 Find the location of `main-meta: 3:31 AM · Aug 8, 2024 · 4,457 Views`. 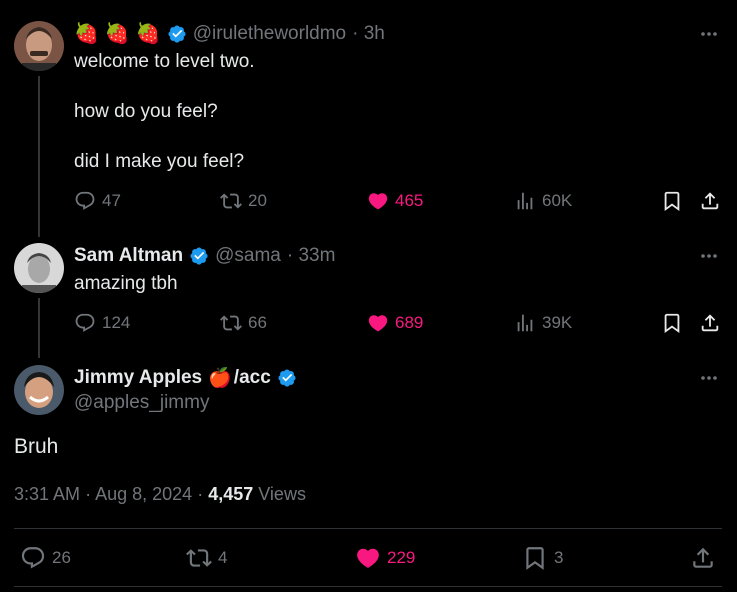

main-meta: 3:31 AM · Aug 8, 2024 · 4,457 Views is located at coordinates (160, 494).